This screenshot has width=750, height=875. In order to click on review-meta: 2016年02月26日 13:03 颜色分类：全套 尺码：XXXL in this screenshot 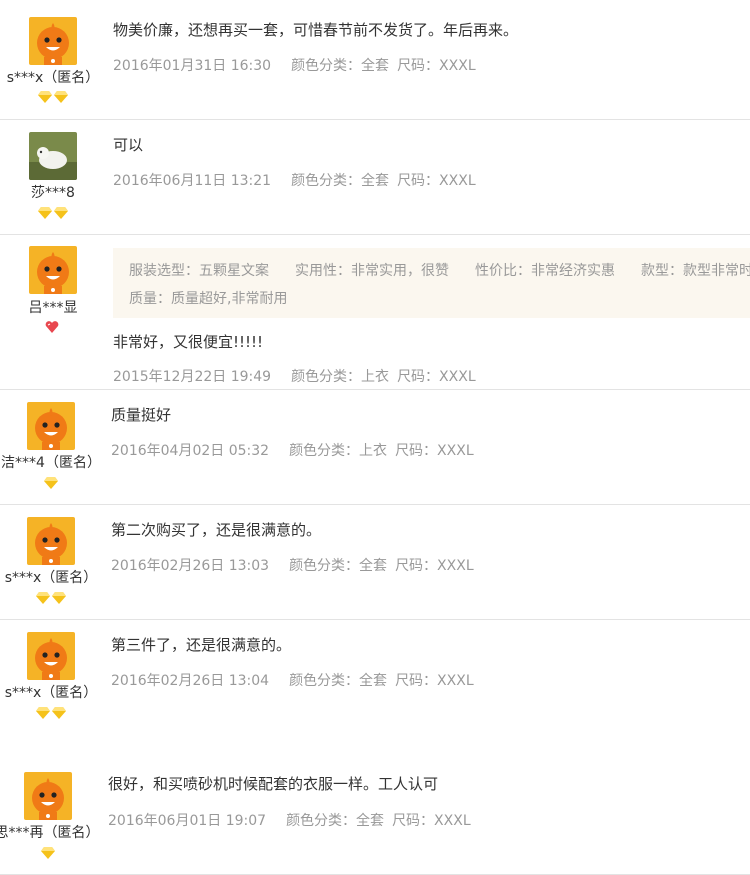, I will do `click(430, 565)`.